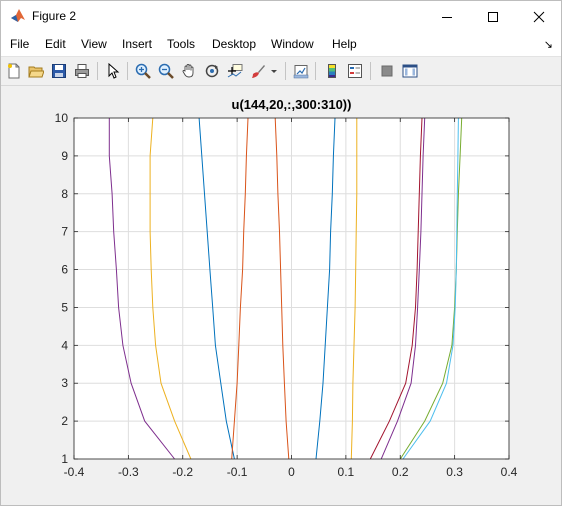 This screenshot has height=506, width=562. What do you see at coordinates (74, 472) in the screenshot?
I see `x-tick-label: -0.4` at bounding box center [74, 472].